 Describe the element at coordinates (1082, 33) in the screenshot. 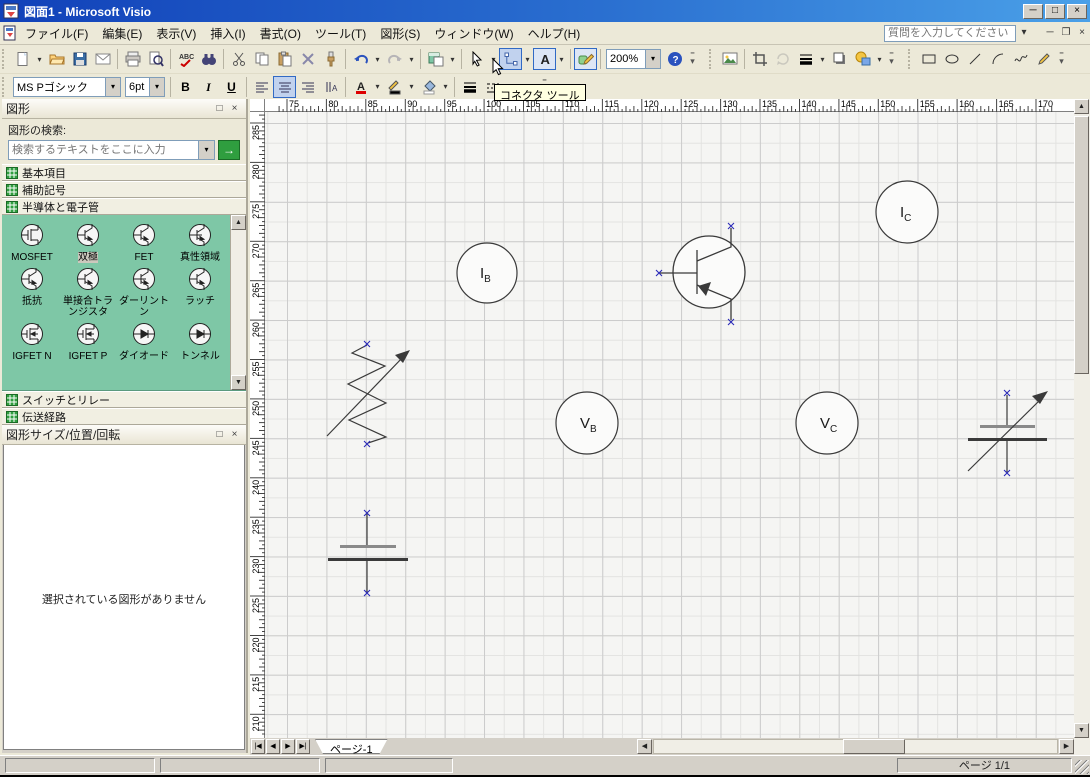

I see `doc-close-button: ×` at that location.